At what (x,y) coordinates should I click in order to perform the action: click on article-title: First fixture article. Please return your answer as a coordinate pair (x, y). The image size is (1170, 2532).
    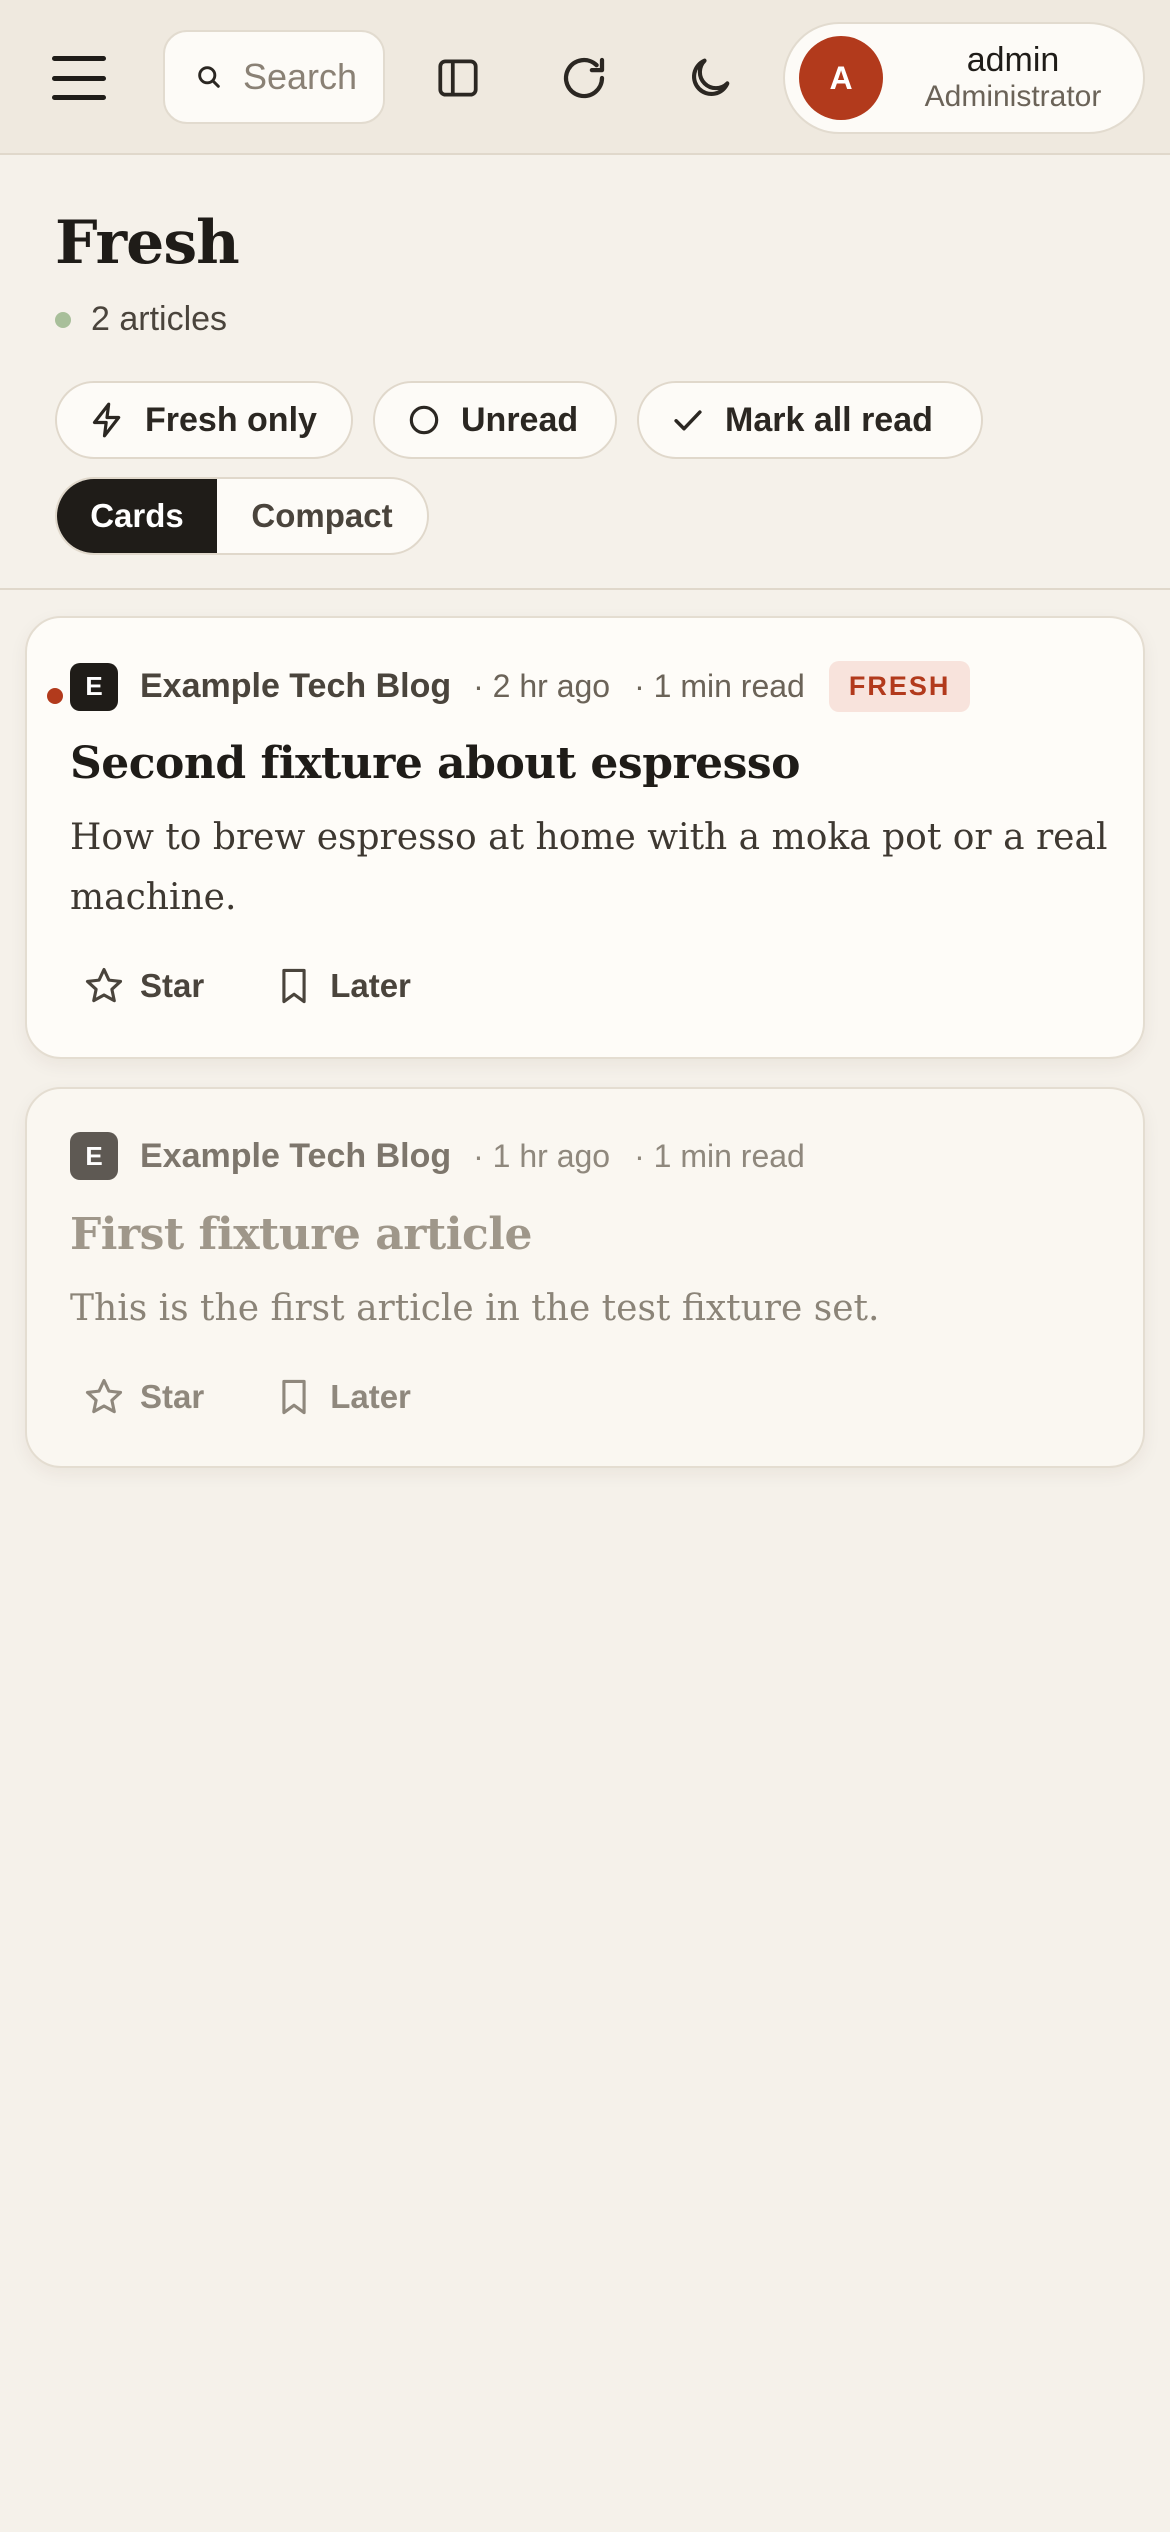
    Looking at the image, I should click on (301, 1234).